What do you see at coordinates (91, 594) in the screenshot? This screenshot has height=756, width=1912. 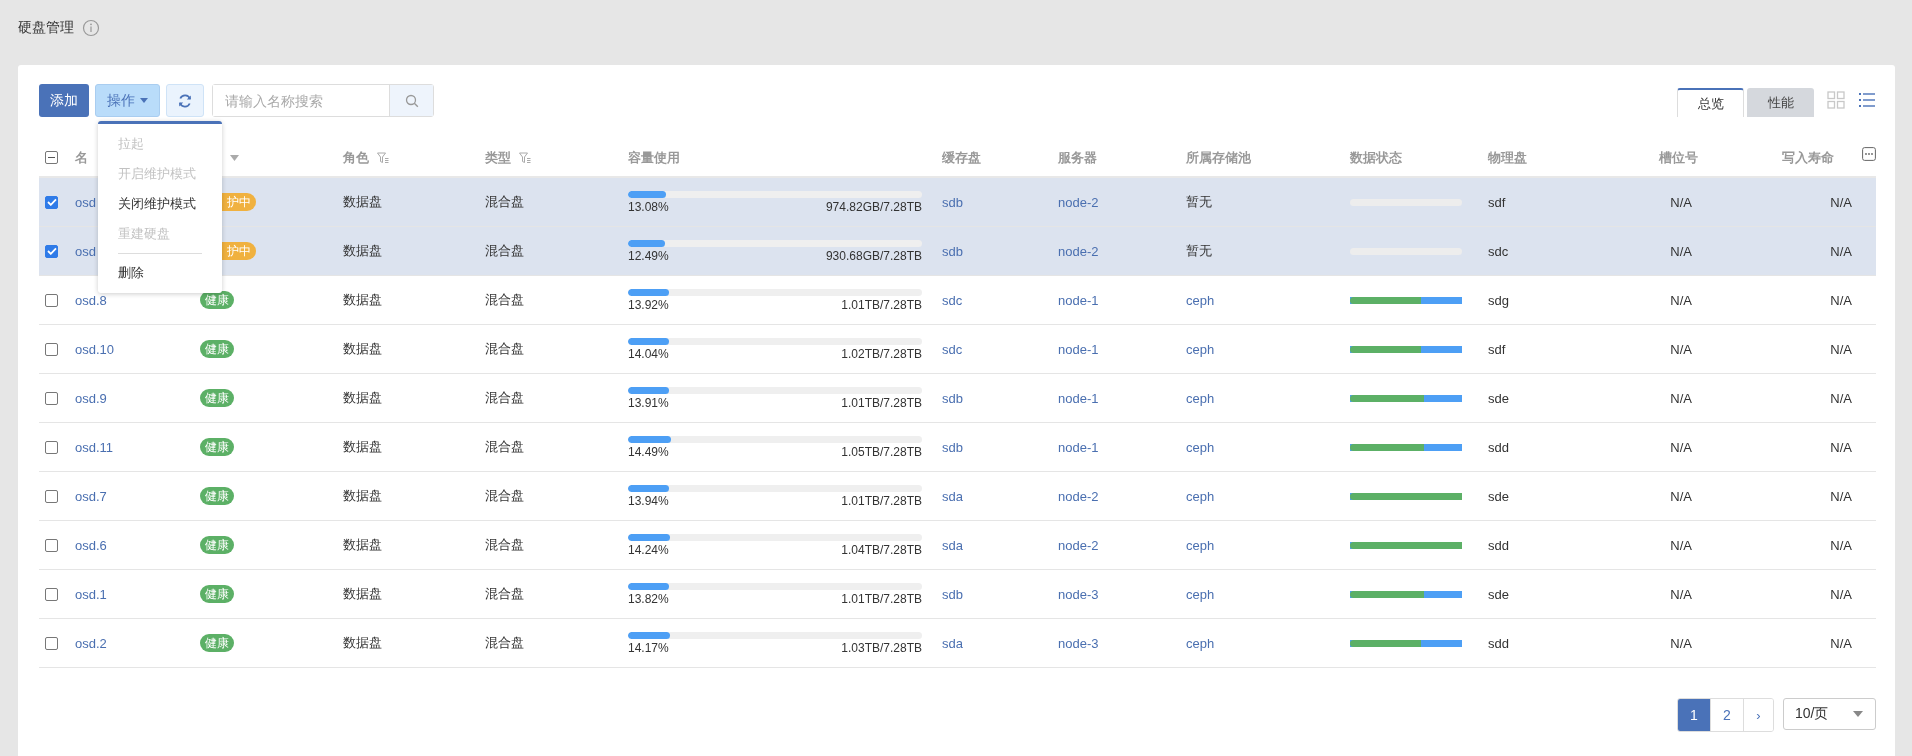 I see `disk-name-link: osd.1` at bounding box center [91, 594].